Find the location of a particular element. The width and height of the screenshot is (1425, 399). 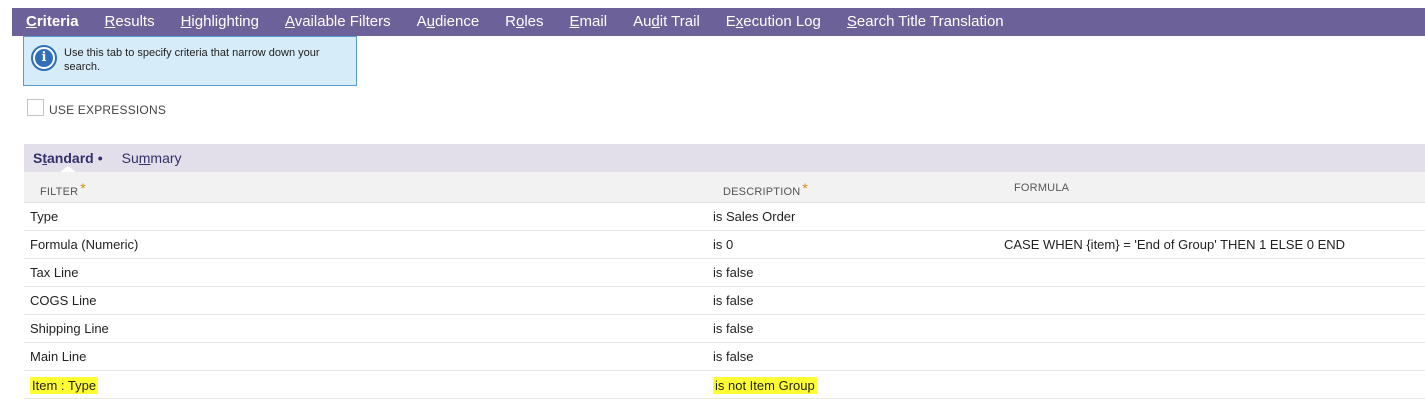

subtab-standard: Standard is located at coordinates (63, 158).